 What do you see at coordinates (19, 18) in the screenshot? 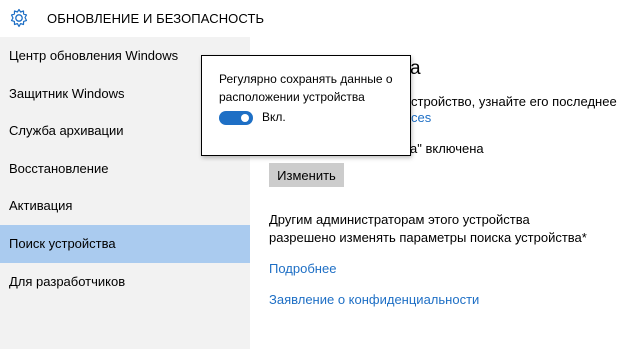
I see `gear-icon` at bounding box center [19, 18].